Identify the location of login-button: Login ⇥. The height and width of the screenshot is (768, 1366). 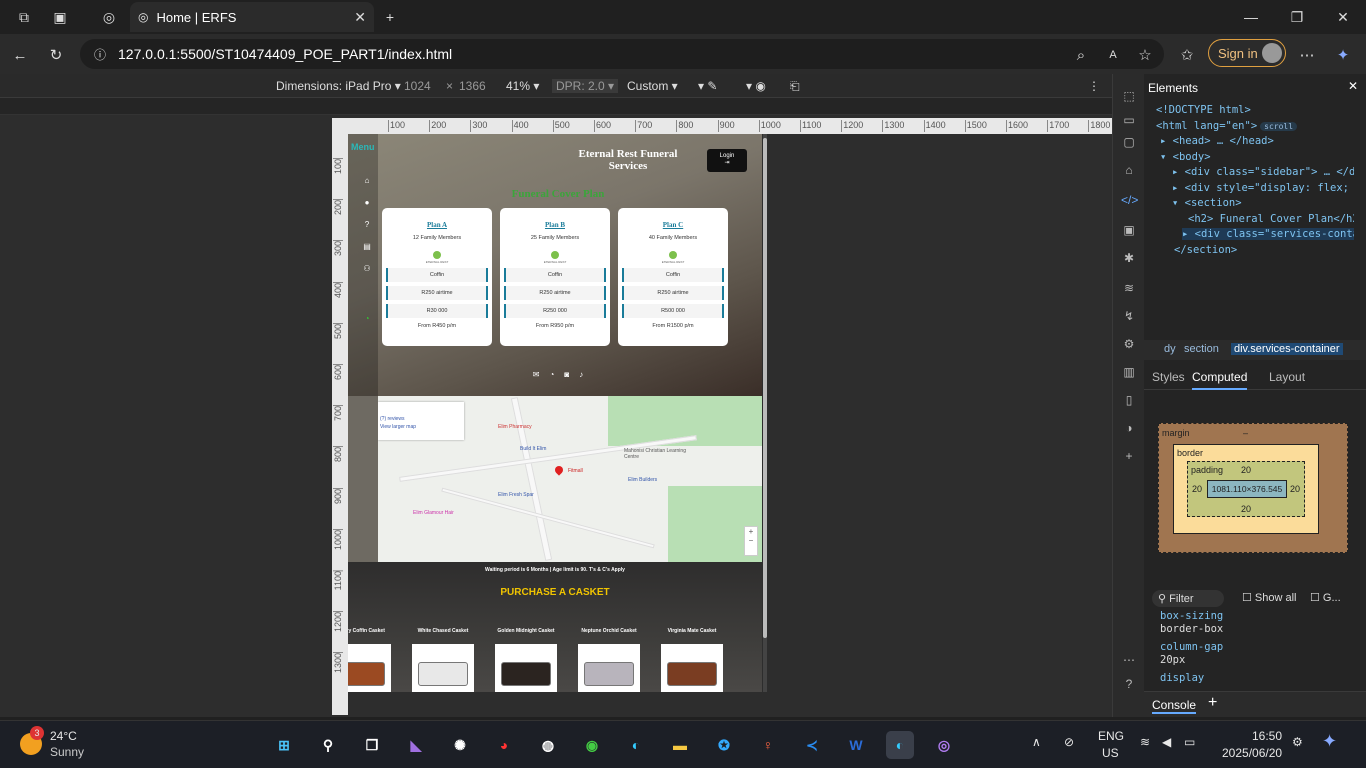
(727, 160).